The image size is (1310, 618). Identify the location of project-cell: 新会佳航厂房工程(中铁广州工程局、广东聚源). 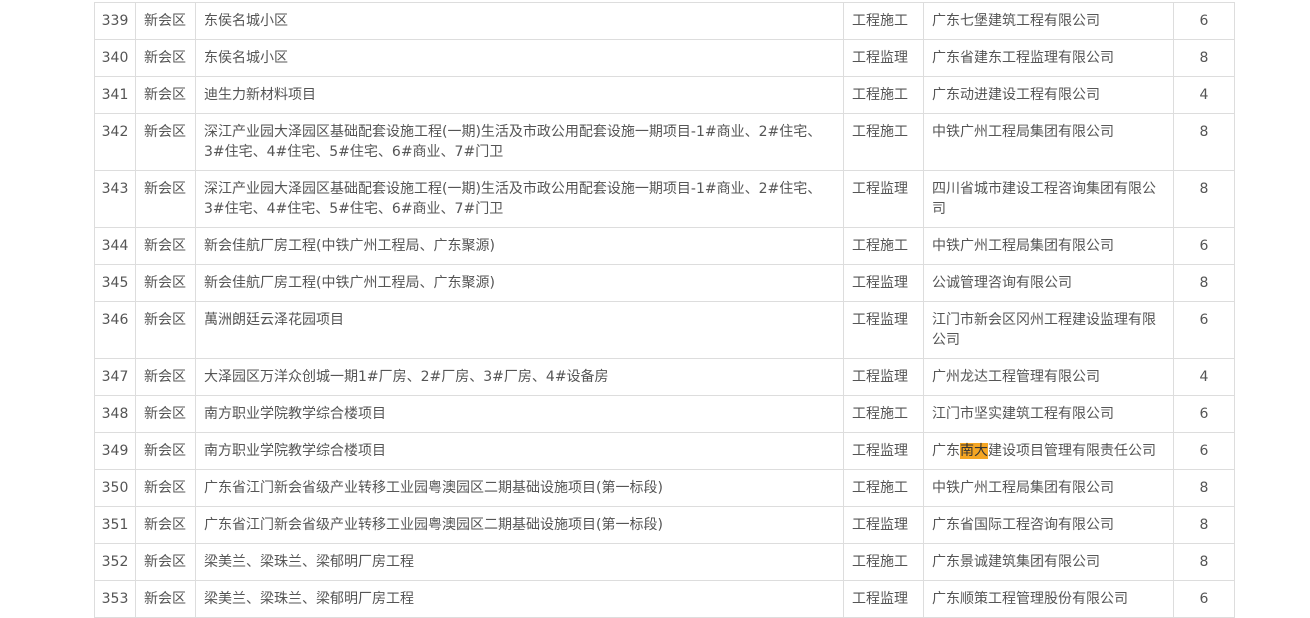
(519, 246).